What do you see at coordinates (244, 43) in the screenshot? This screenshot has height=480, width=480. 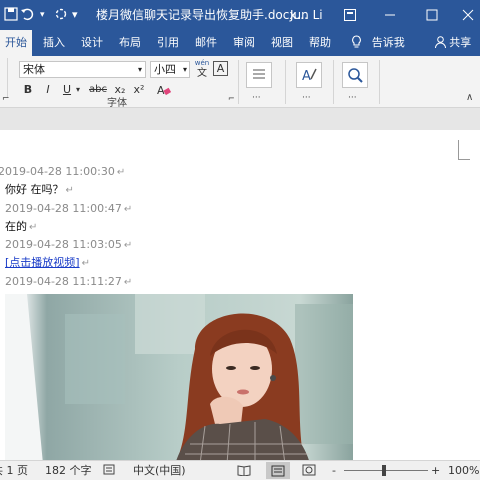 I see `tab-review: 审阅` at bounding box center [244, 43].